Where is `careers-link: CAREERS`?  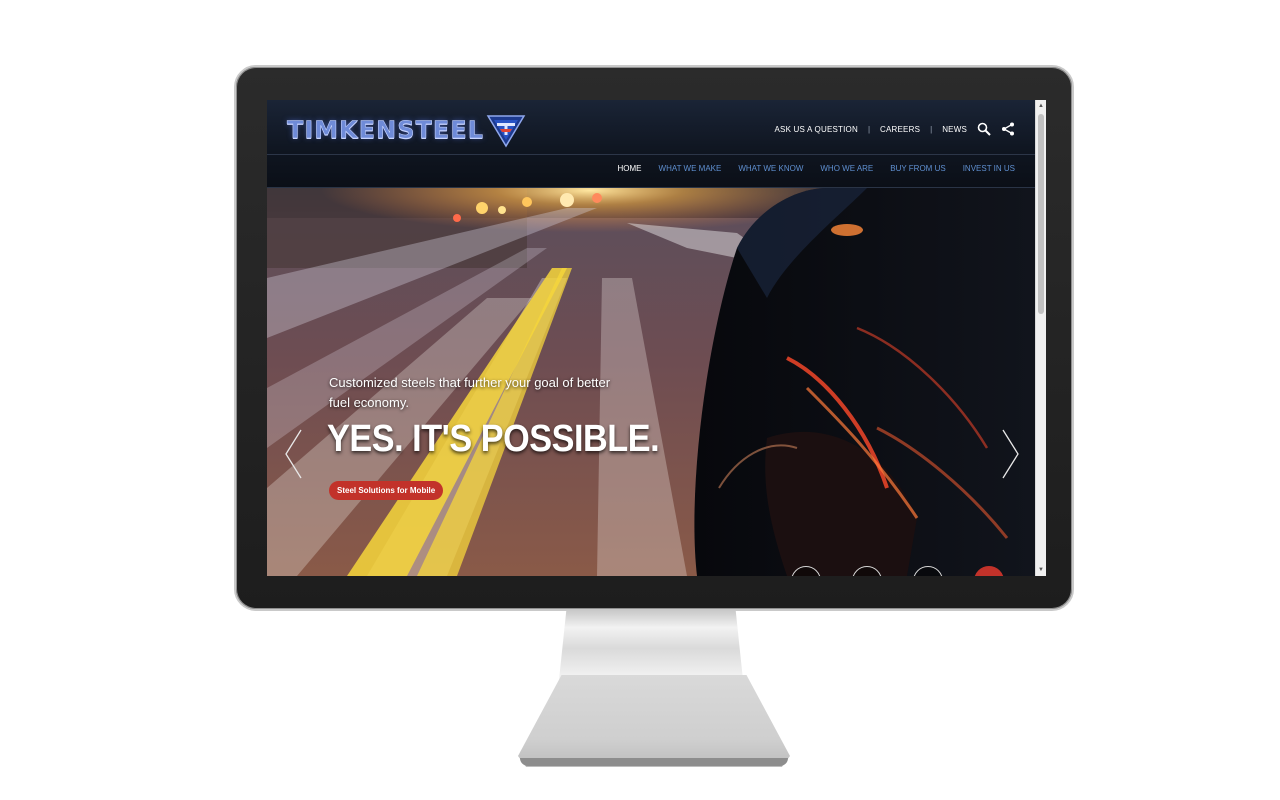
careers-link: CAREERS is located at coordinates (900, 129).